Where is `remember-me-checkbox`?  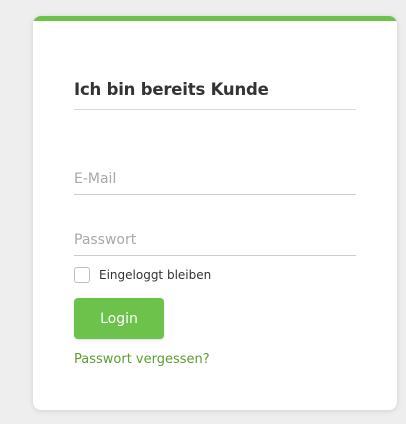 remember-me-checkbox is located at coordinates (82, 275).